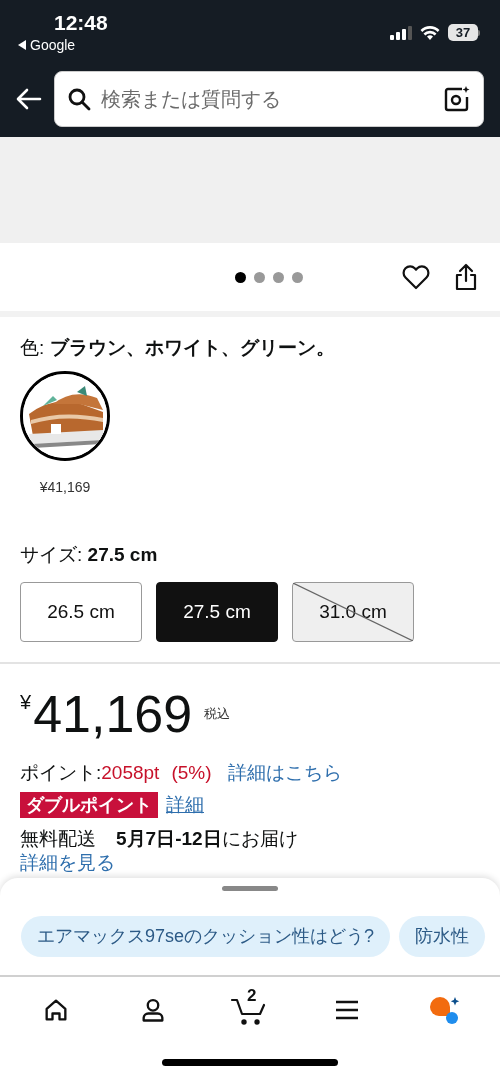 Image resolution: width=500 pixels, height=1080 pixels. I want to click on delivery-suffix: にお届け, so click(259, 838).